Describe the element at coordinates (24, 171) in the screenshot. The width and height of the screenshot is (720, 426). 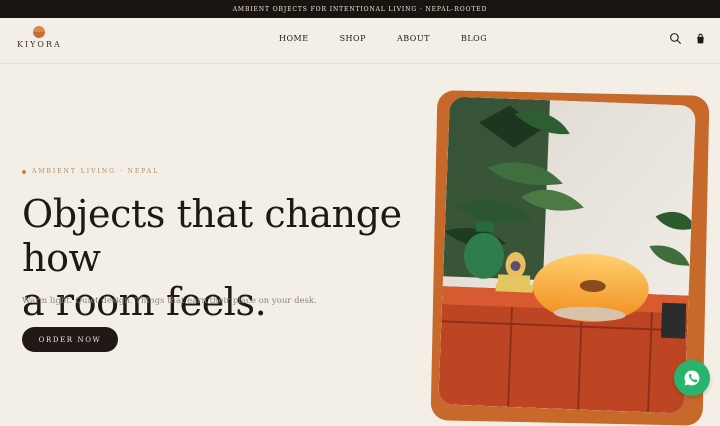
I see `eyebrow-dot-icon` at that location.